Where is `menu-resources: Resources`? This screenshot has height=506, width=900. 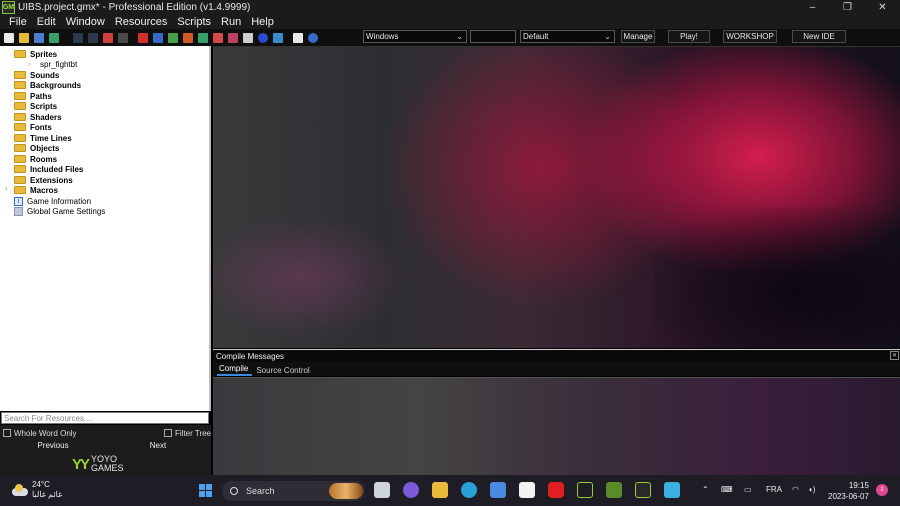 menu-resources: Resources is located at coordinates (141, 22).